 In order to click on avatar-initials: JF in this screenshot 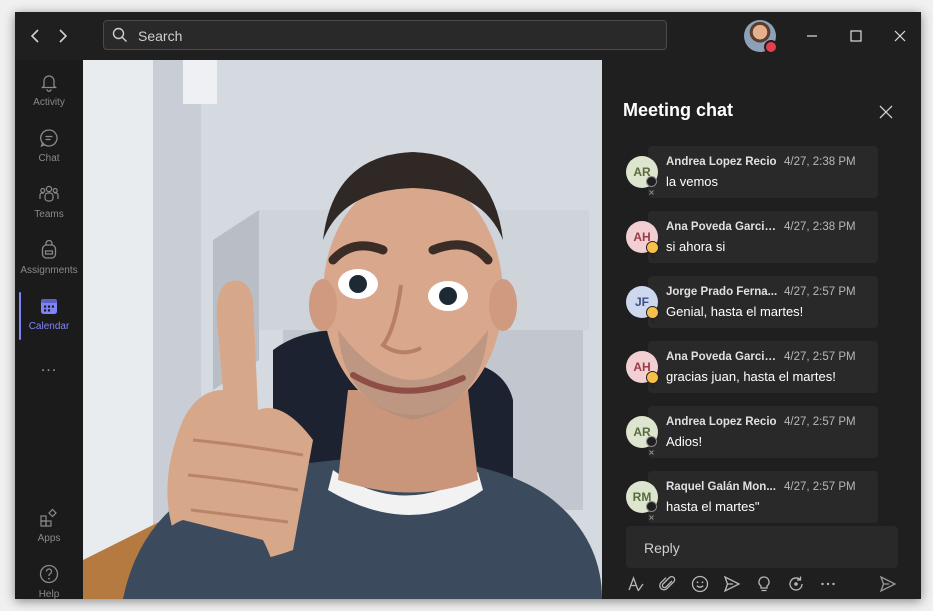, I will do `click(641, 302)`.